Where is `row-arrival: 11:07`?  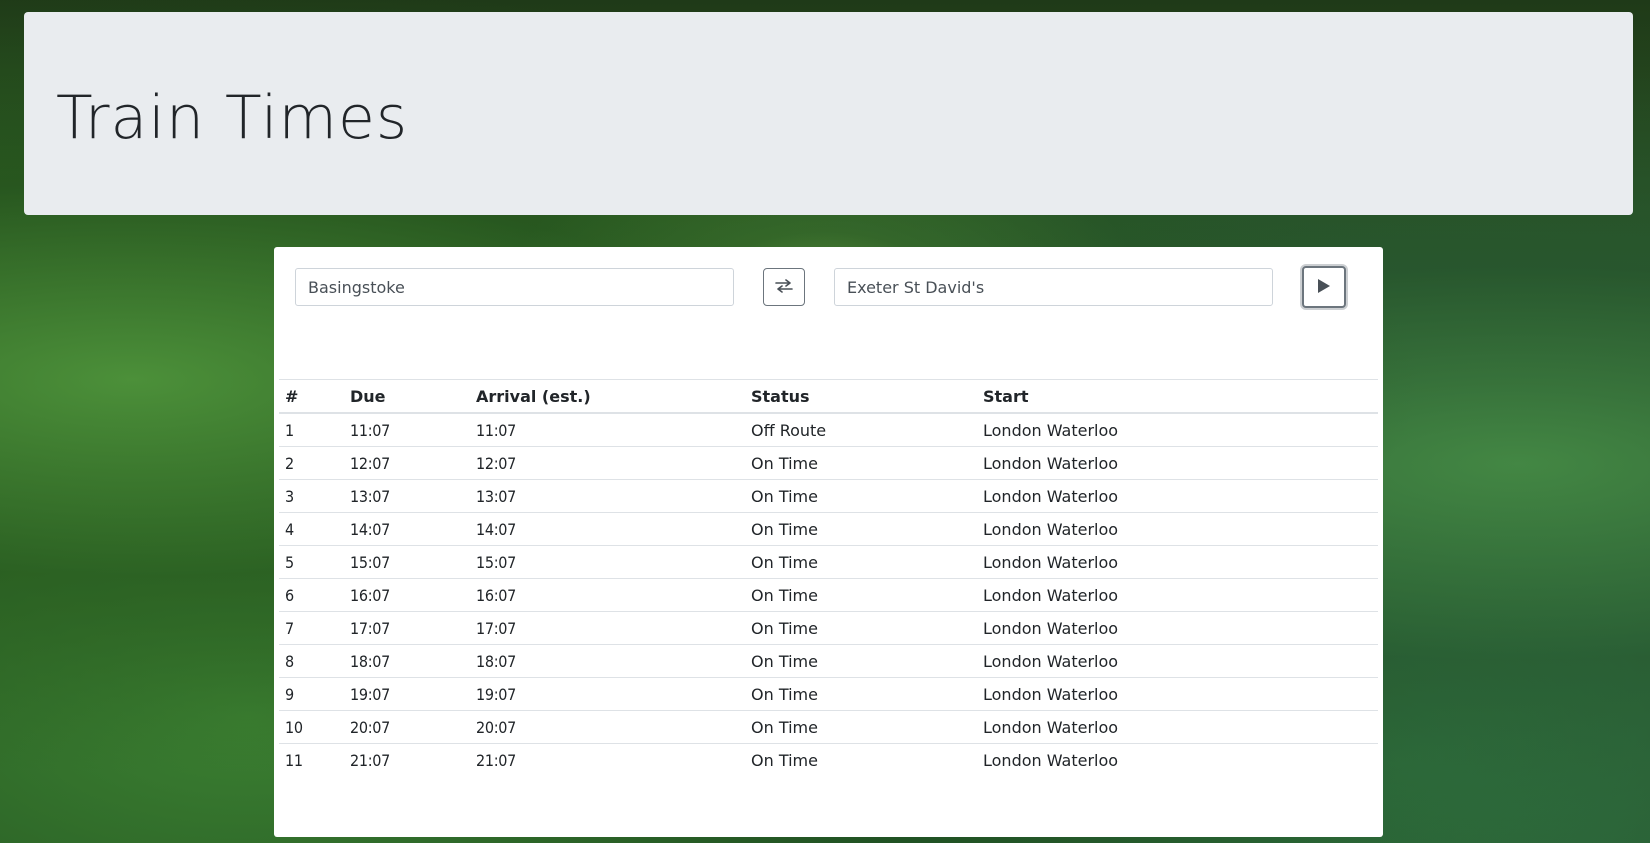 row-arrival: 11:07 is located at coordinates (496, 430).